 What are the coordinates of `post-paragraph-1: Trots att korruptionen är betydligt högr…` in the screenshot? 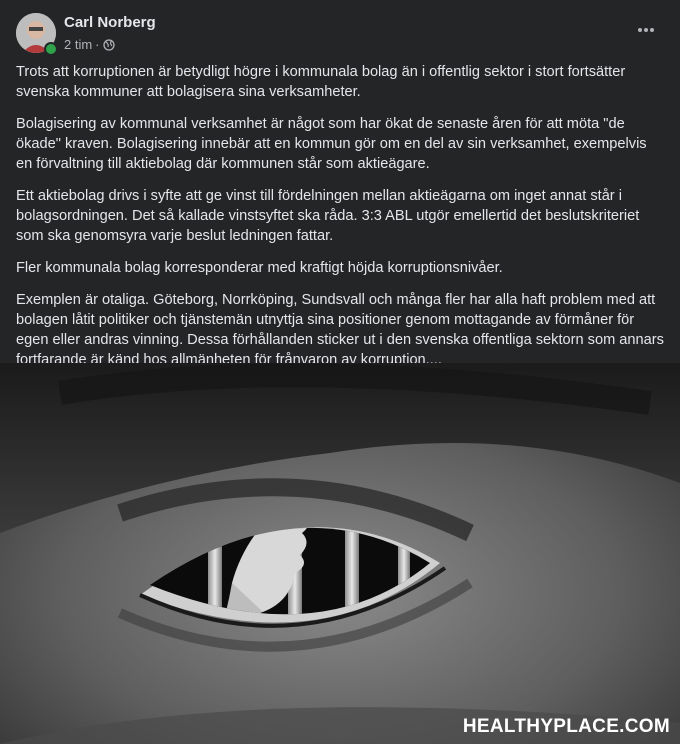 It's located at (321, 82).